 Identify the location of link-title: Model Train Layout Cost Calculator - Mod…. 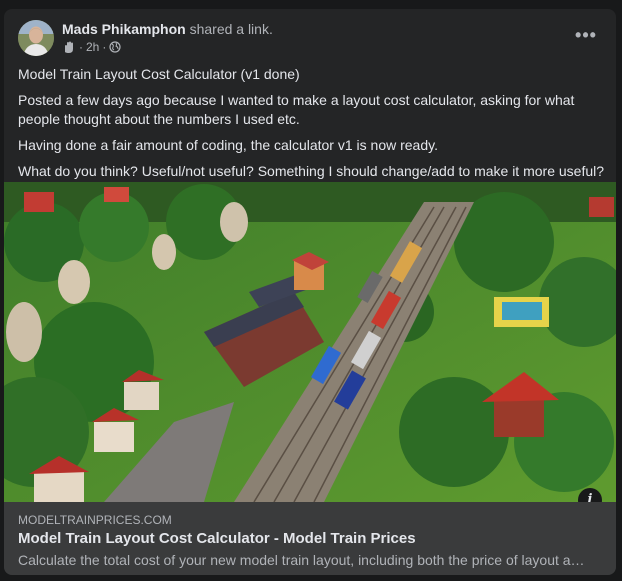
(217, 538).